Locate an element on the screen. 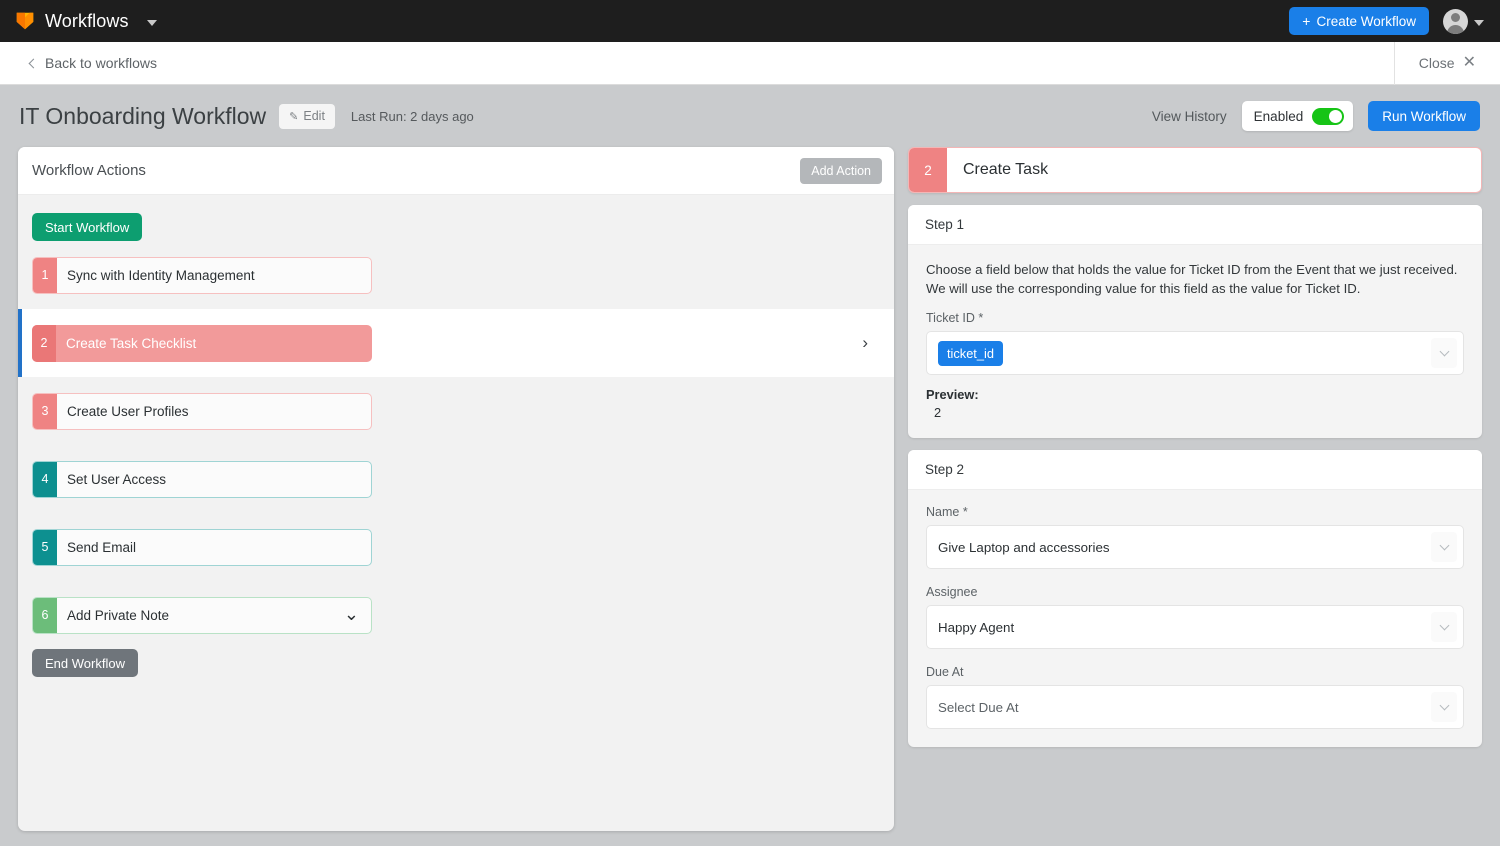  close-label: Close is located at coordinates (1436, 63).